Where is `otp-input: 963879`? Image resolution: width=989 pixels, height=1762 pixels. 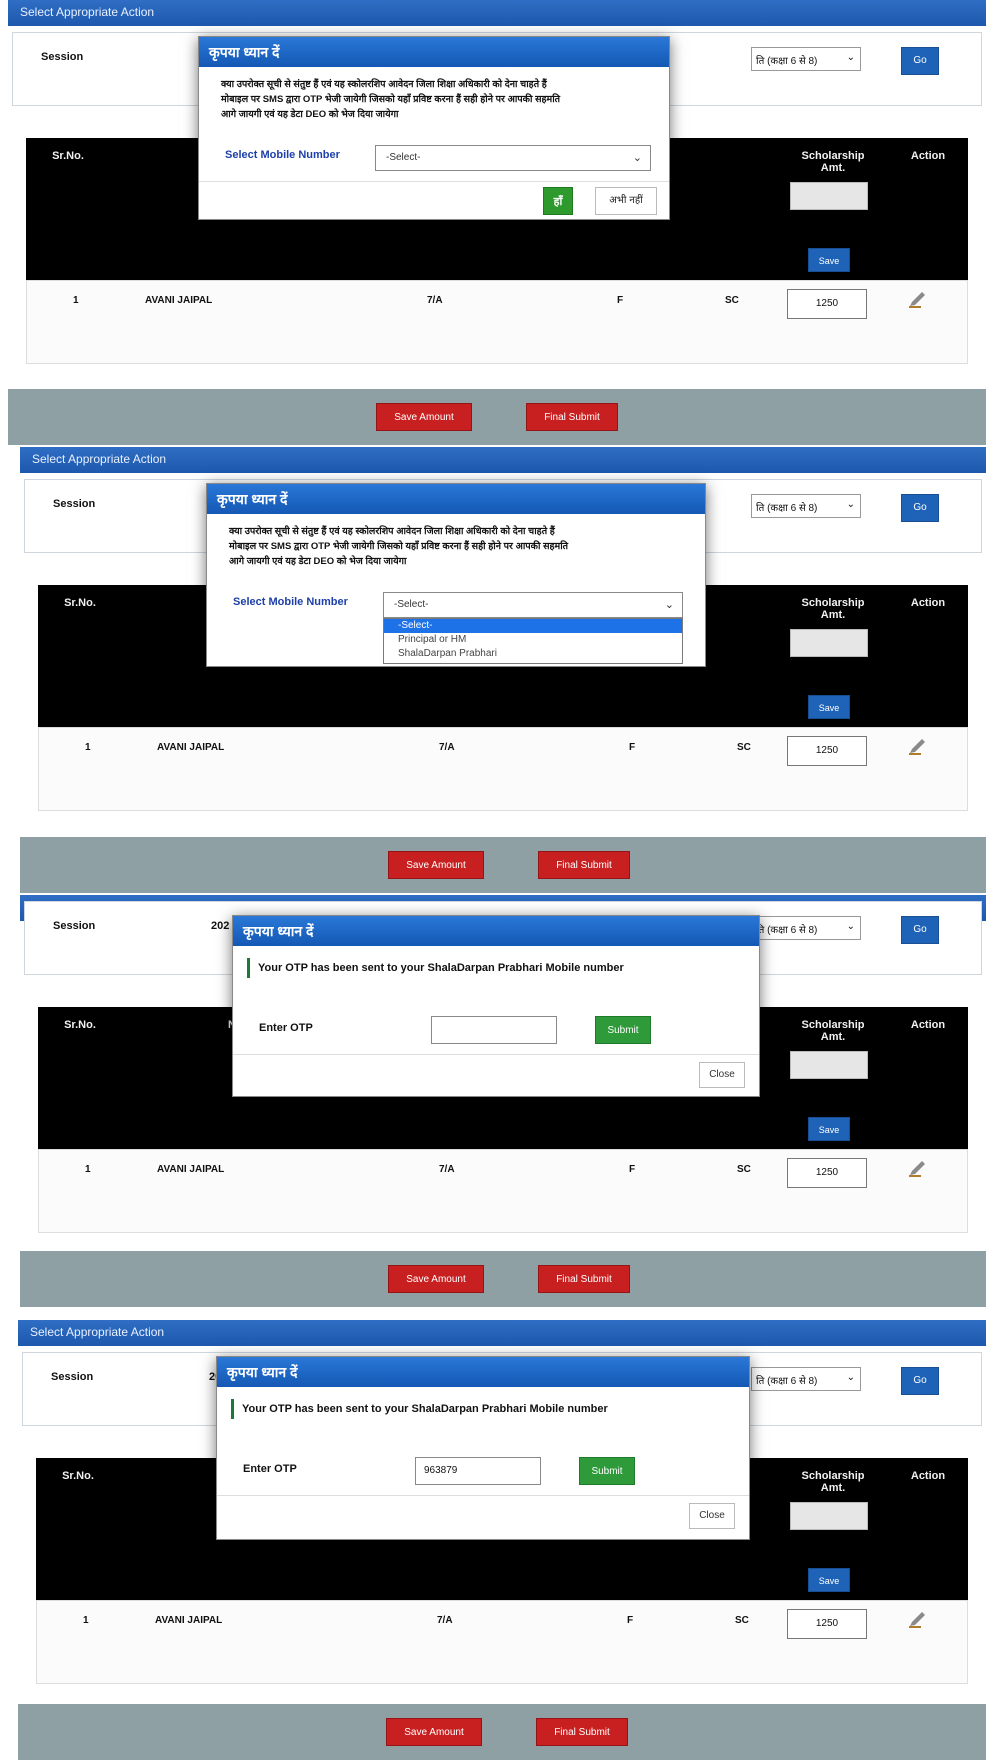
otp-input: 963879 is located at coordinates (478, 1471).